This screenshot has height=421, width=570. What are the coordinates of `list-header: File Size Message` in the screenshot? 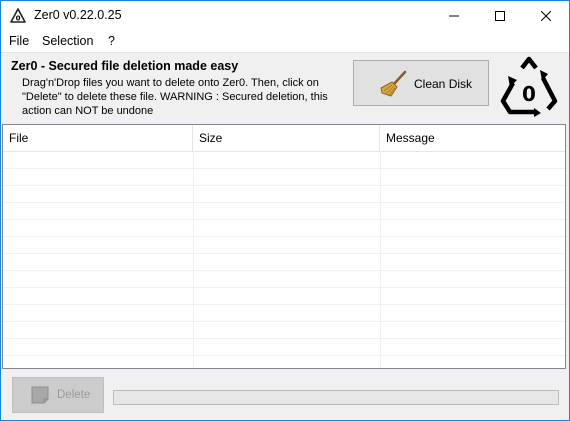 It's located at (284, 138).